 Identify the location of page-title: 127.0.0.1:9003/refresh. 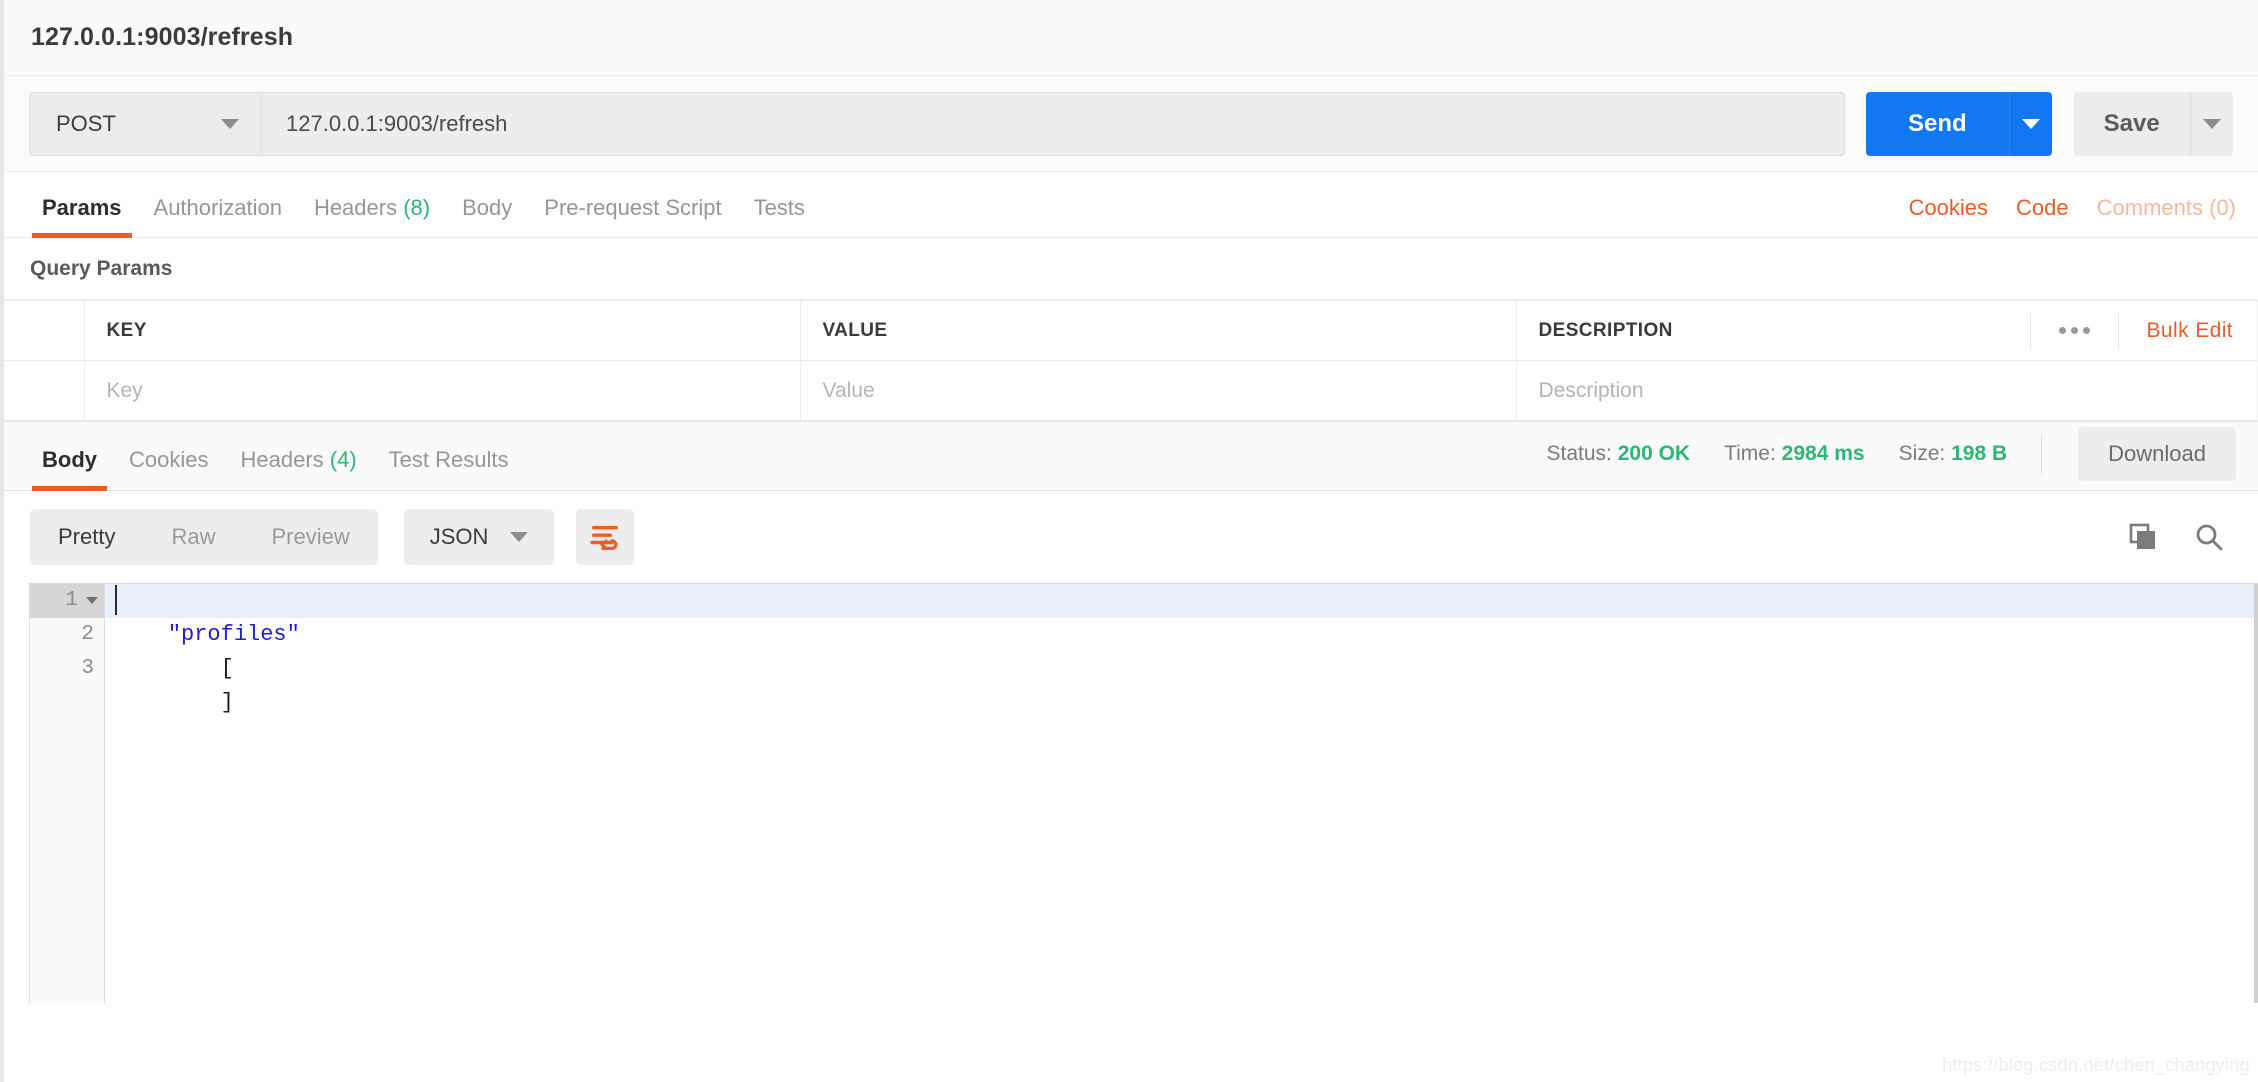
(162, 37).